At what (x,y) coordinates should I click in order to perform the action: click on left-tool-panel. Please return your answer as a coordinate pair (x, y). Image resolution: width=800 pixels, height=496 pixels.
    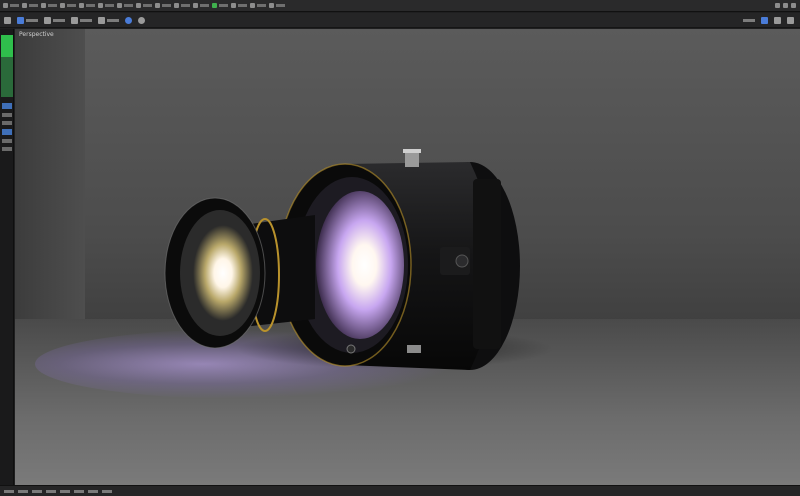
    Looking at the image, I should click on (7, 257).